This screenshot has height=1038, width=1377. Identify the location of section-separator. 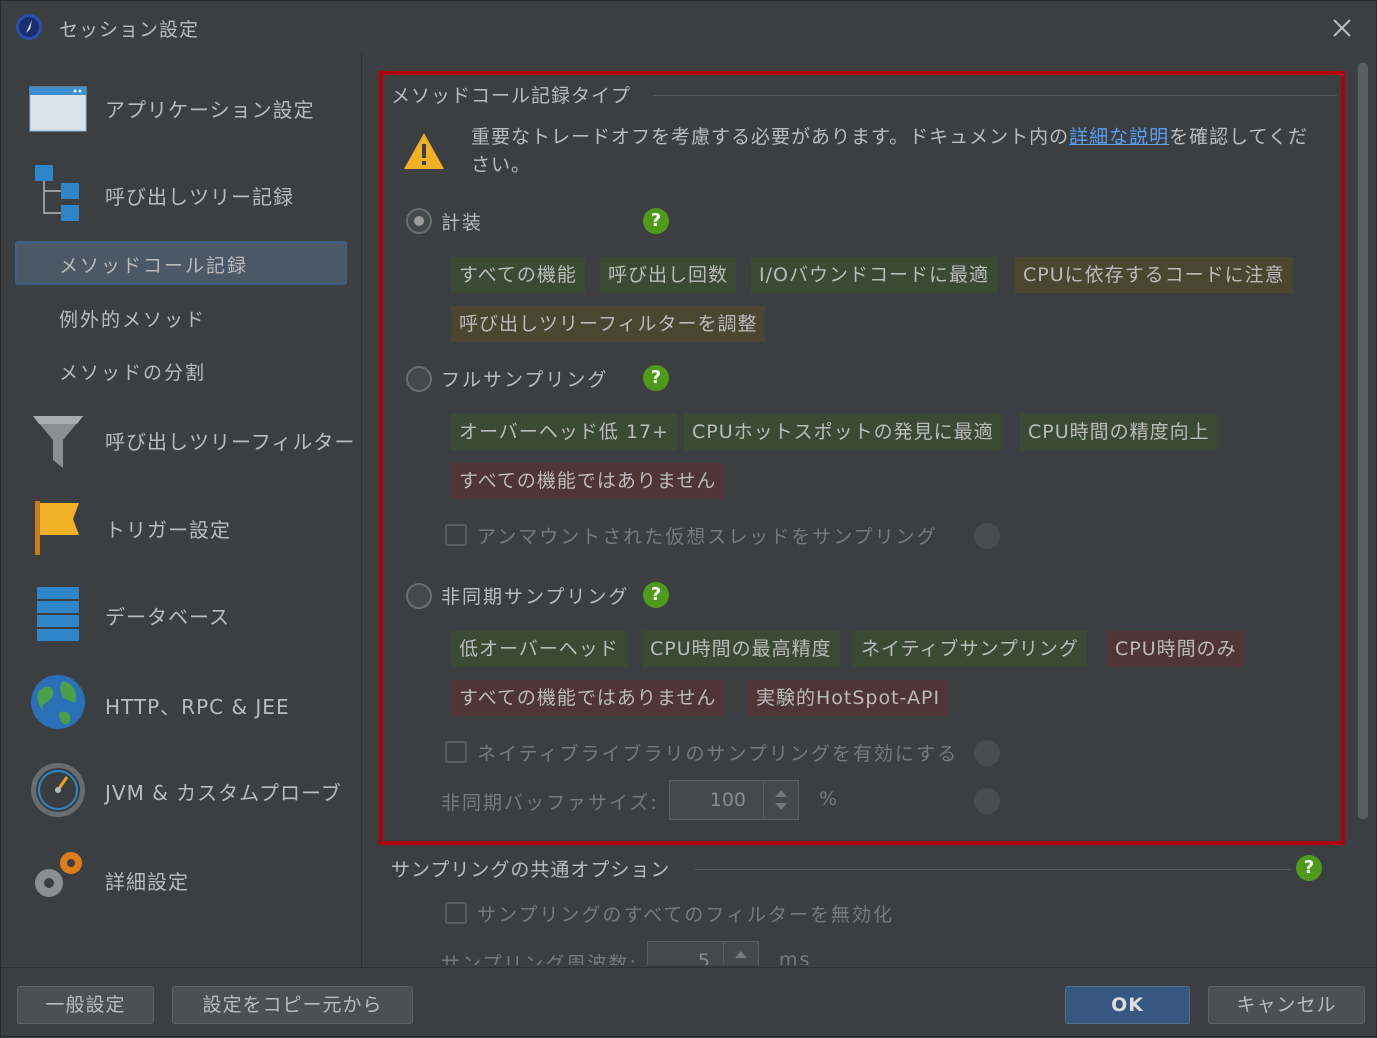
(993, 869).